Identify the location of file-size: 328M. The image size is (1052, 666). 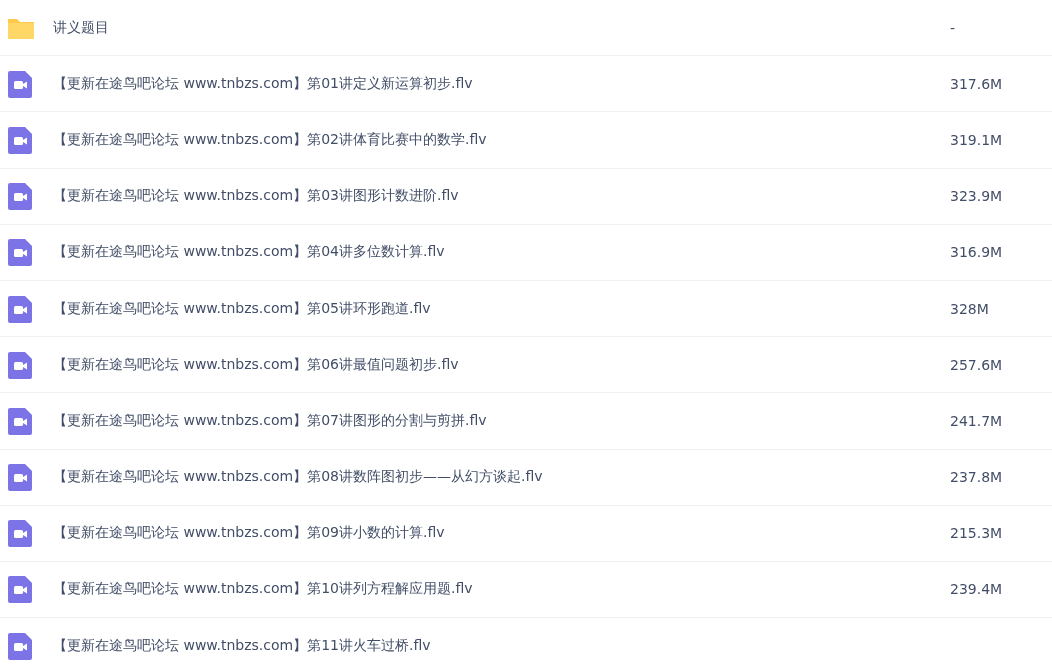
(970, 308).